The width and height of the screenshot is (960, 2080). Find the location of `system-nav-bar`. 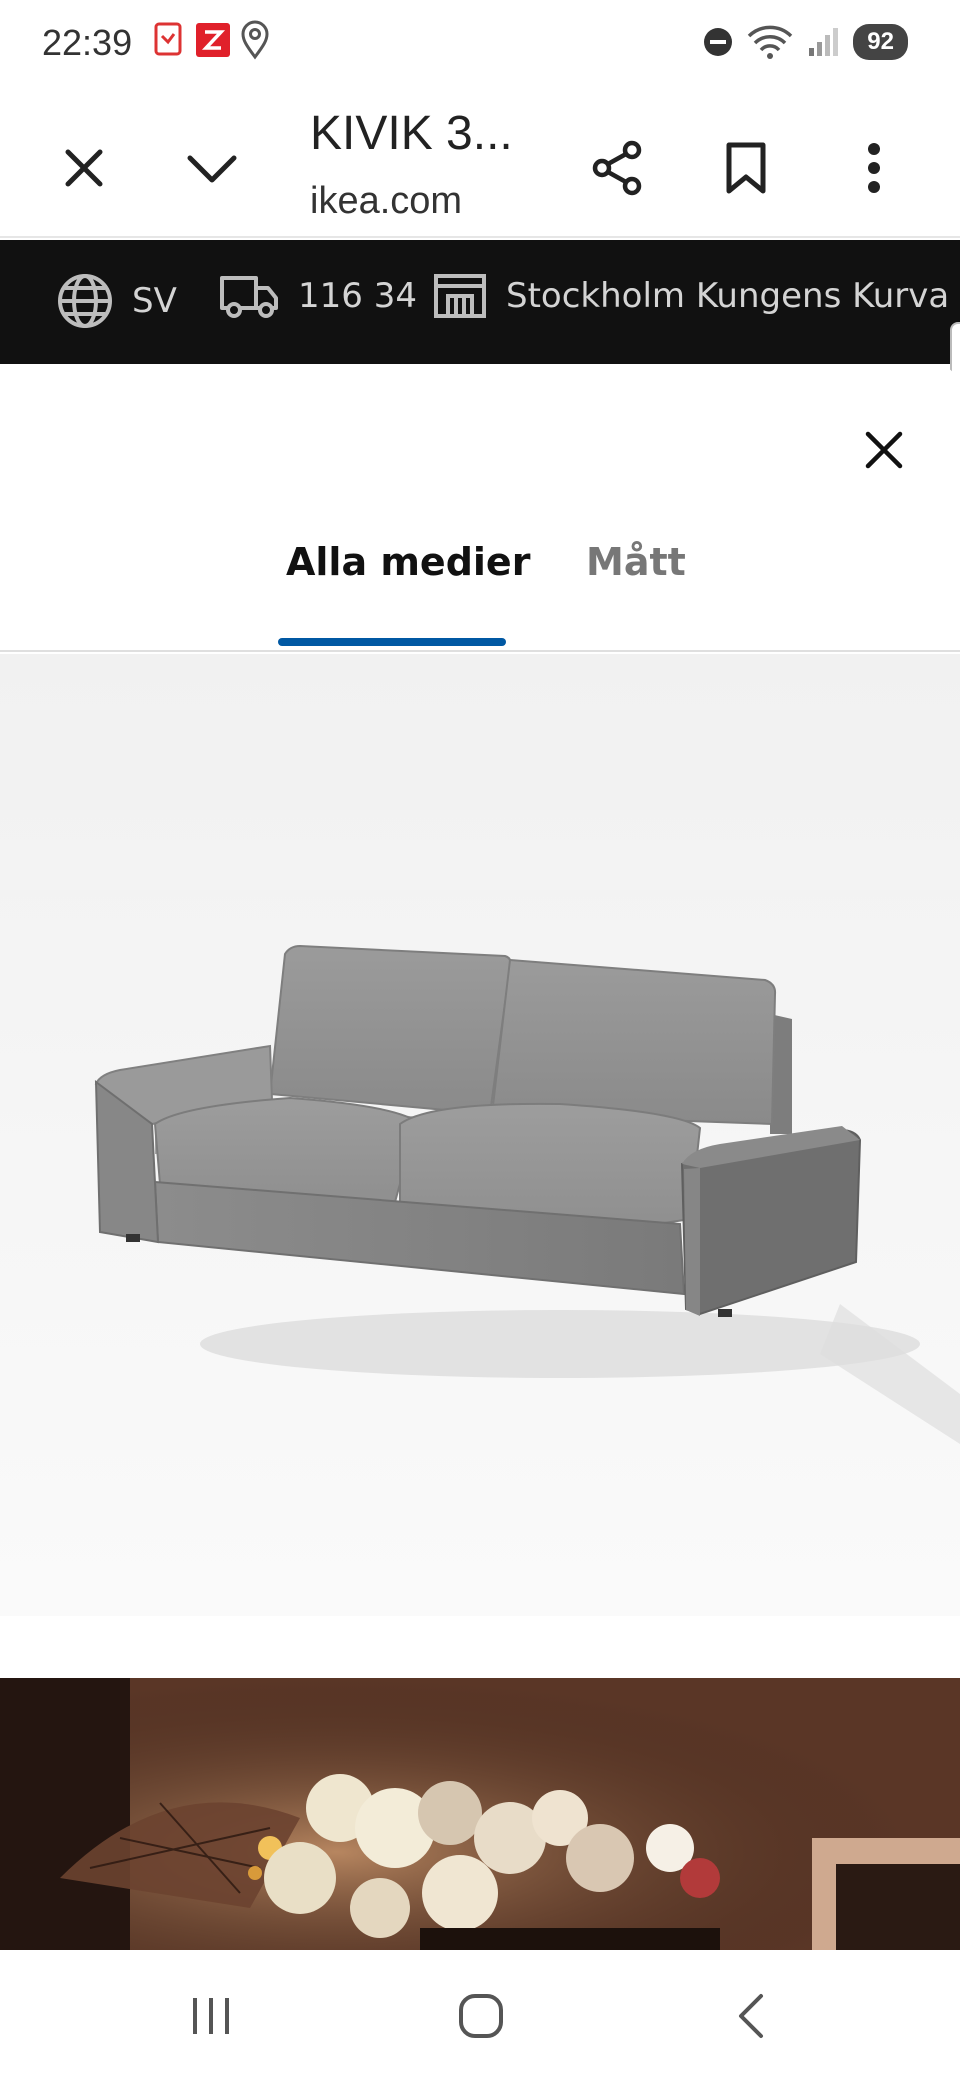

system-nav-bar is located at coordinates (480, 2015).